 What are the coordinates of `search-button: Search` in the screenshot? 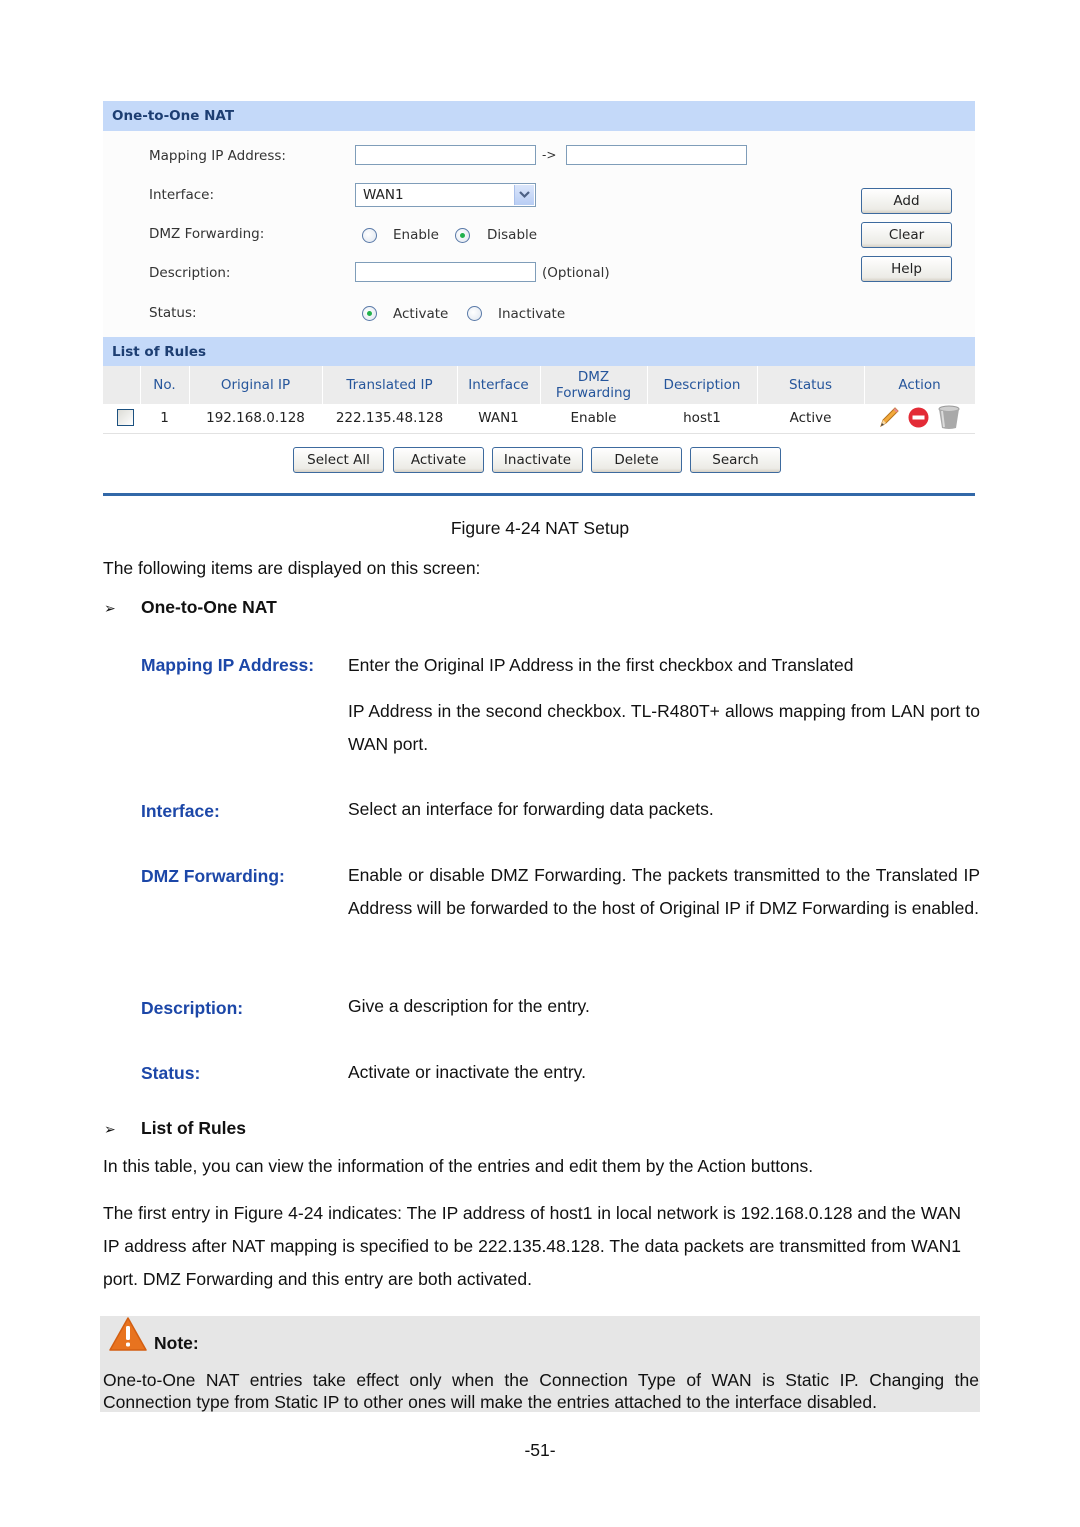 It's located at (735, 460).